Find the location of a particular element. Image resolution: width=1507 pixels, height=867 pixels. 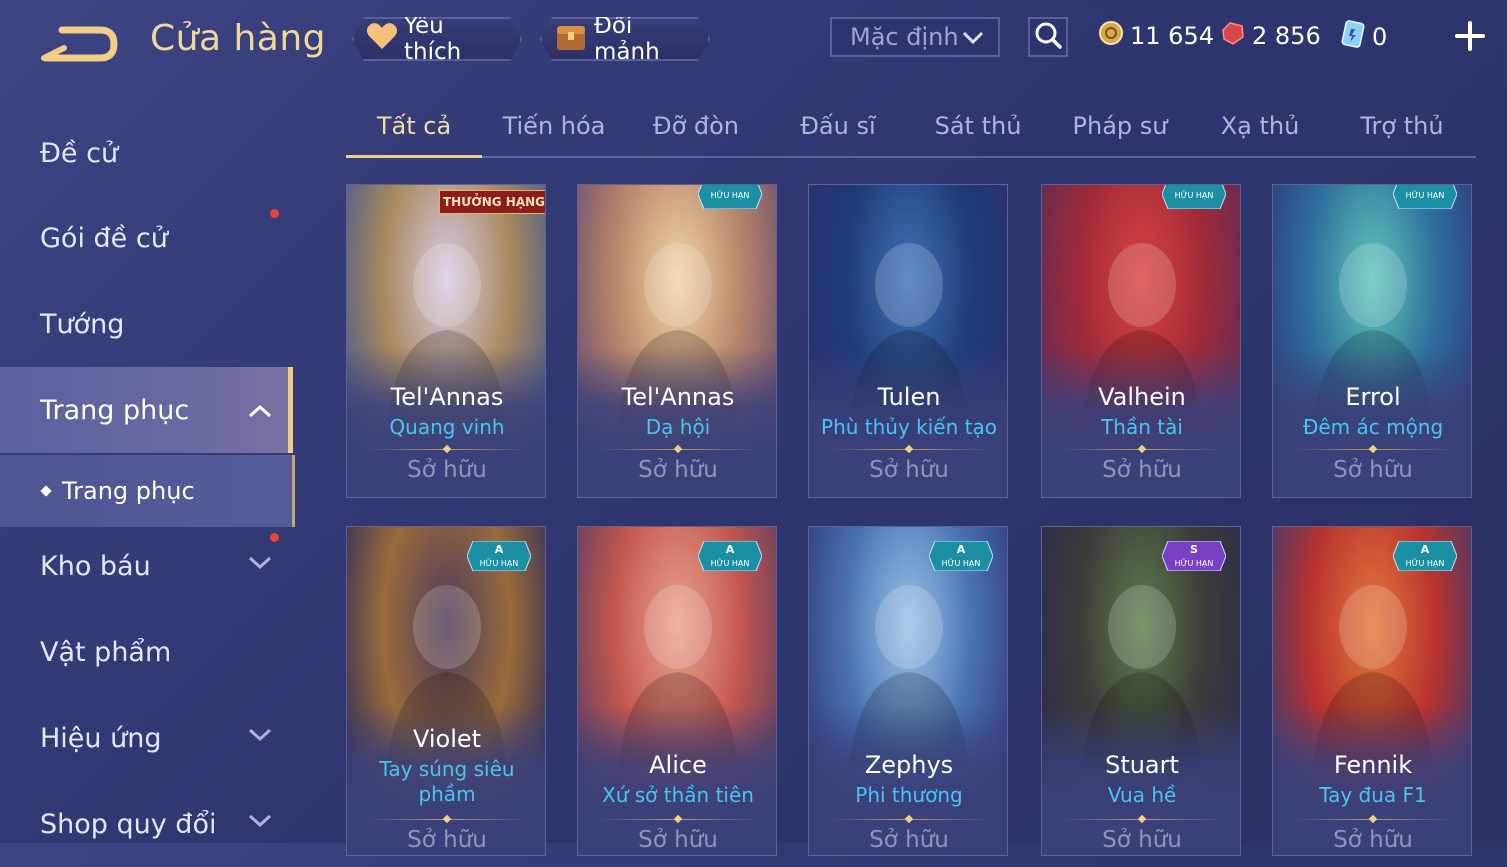

back-arrow-icon is located at coordinates (80, 43).